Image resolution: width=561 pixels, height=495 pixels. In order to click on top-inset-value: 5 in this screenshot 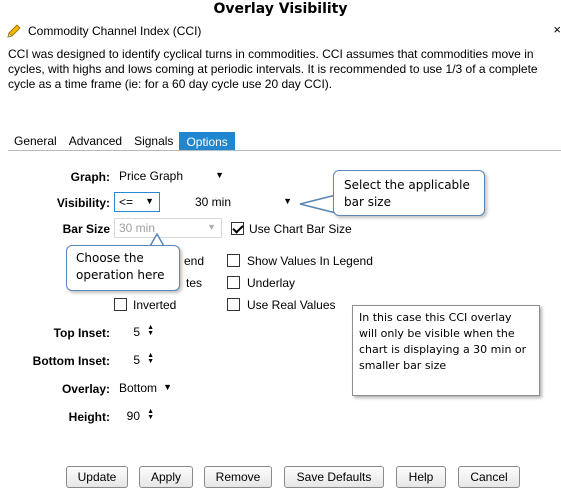, I will do `click(136, 332)`.